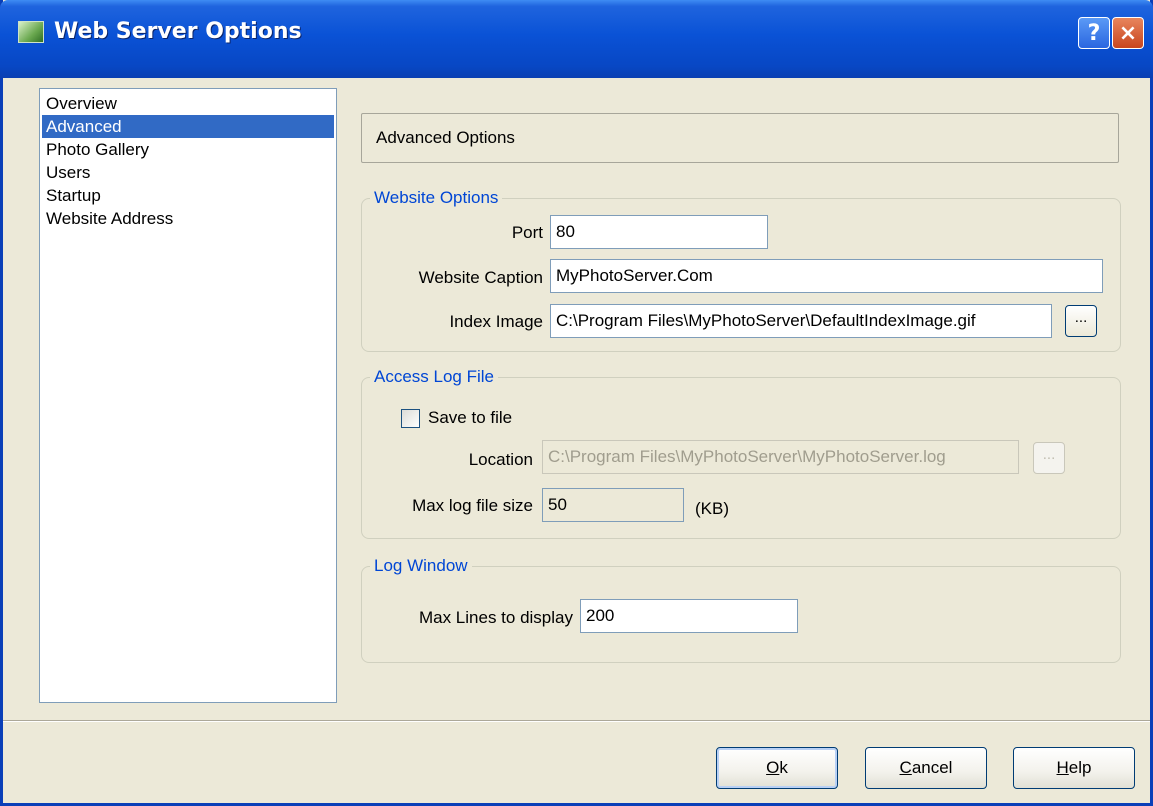  Describe the element at coordinates (188, 103) in the screenshot. I see `nav-item-overview: Overview` at that location.